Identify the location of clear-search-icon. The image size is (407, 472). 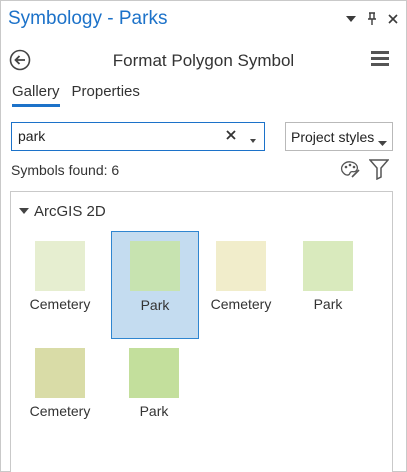
(231, 135).